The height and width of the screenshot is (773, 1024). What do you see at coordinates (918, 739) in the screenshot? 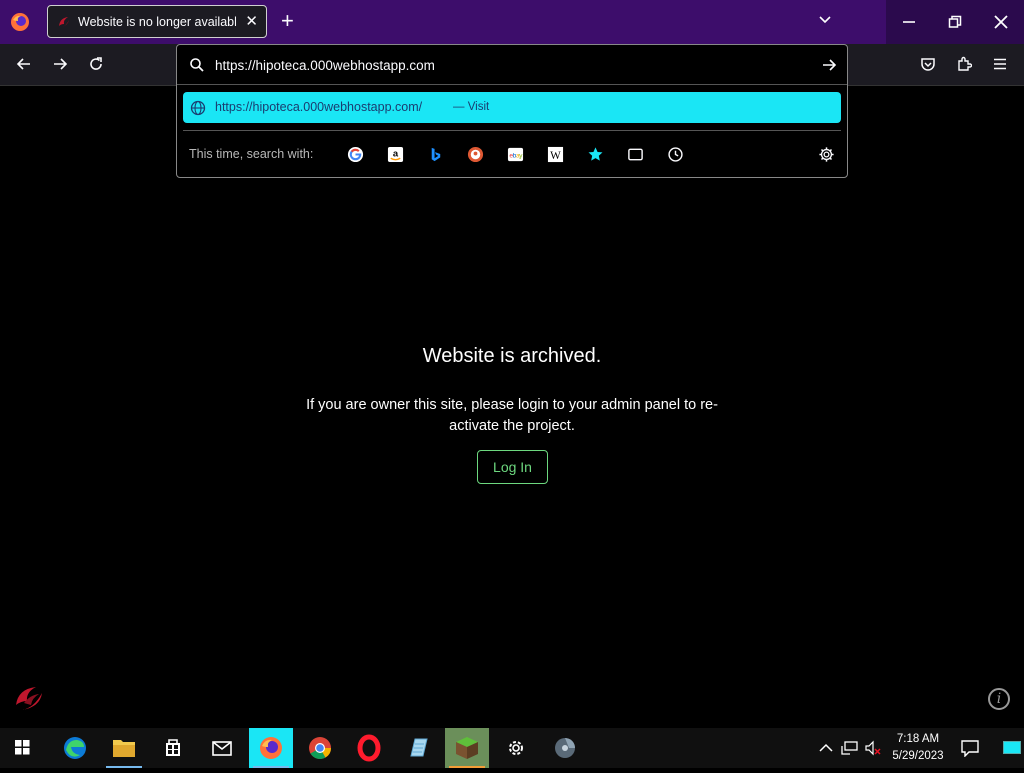
I see `clock-time: 7:18 AM` at bounding box center [918, 739].